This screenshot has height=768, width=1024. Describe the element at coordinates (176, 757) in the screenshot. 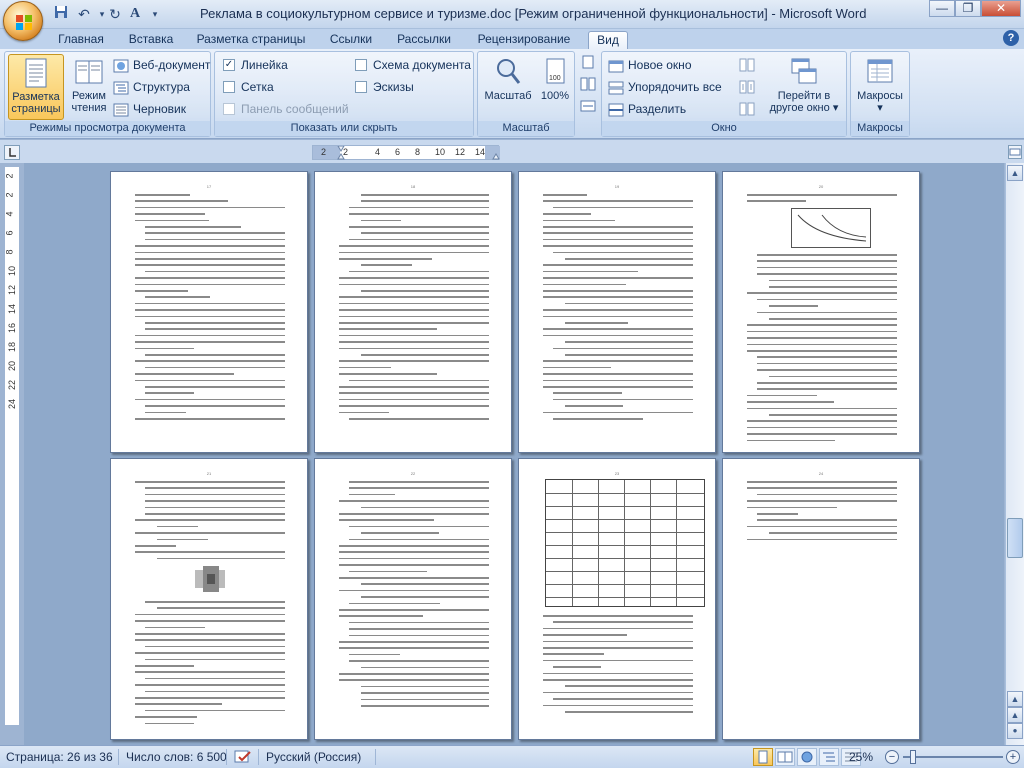

I see `word-count: Число слов: 6 500` at that location.